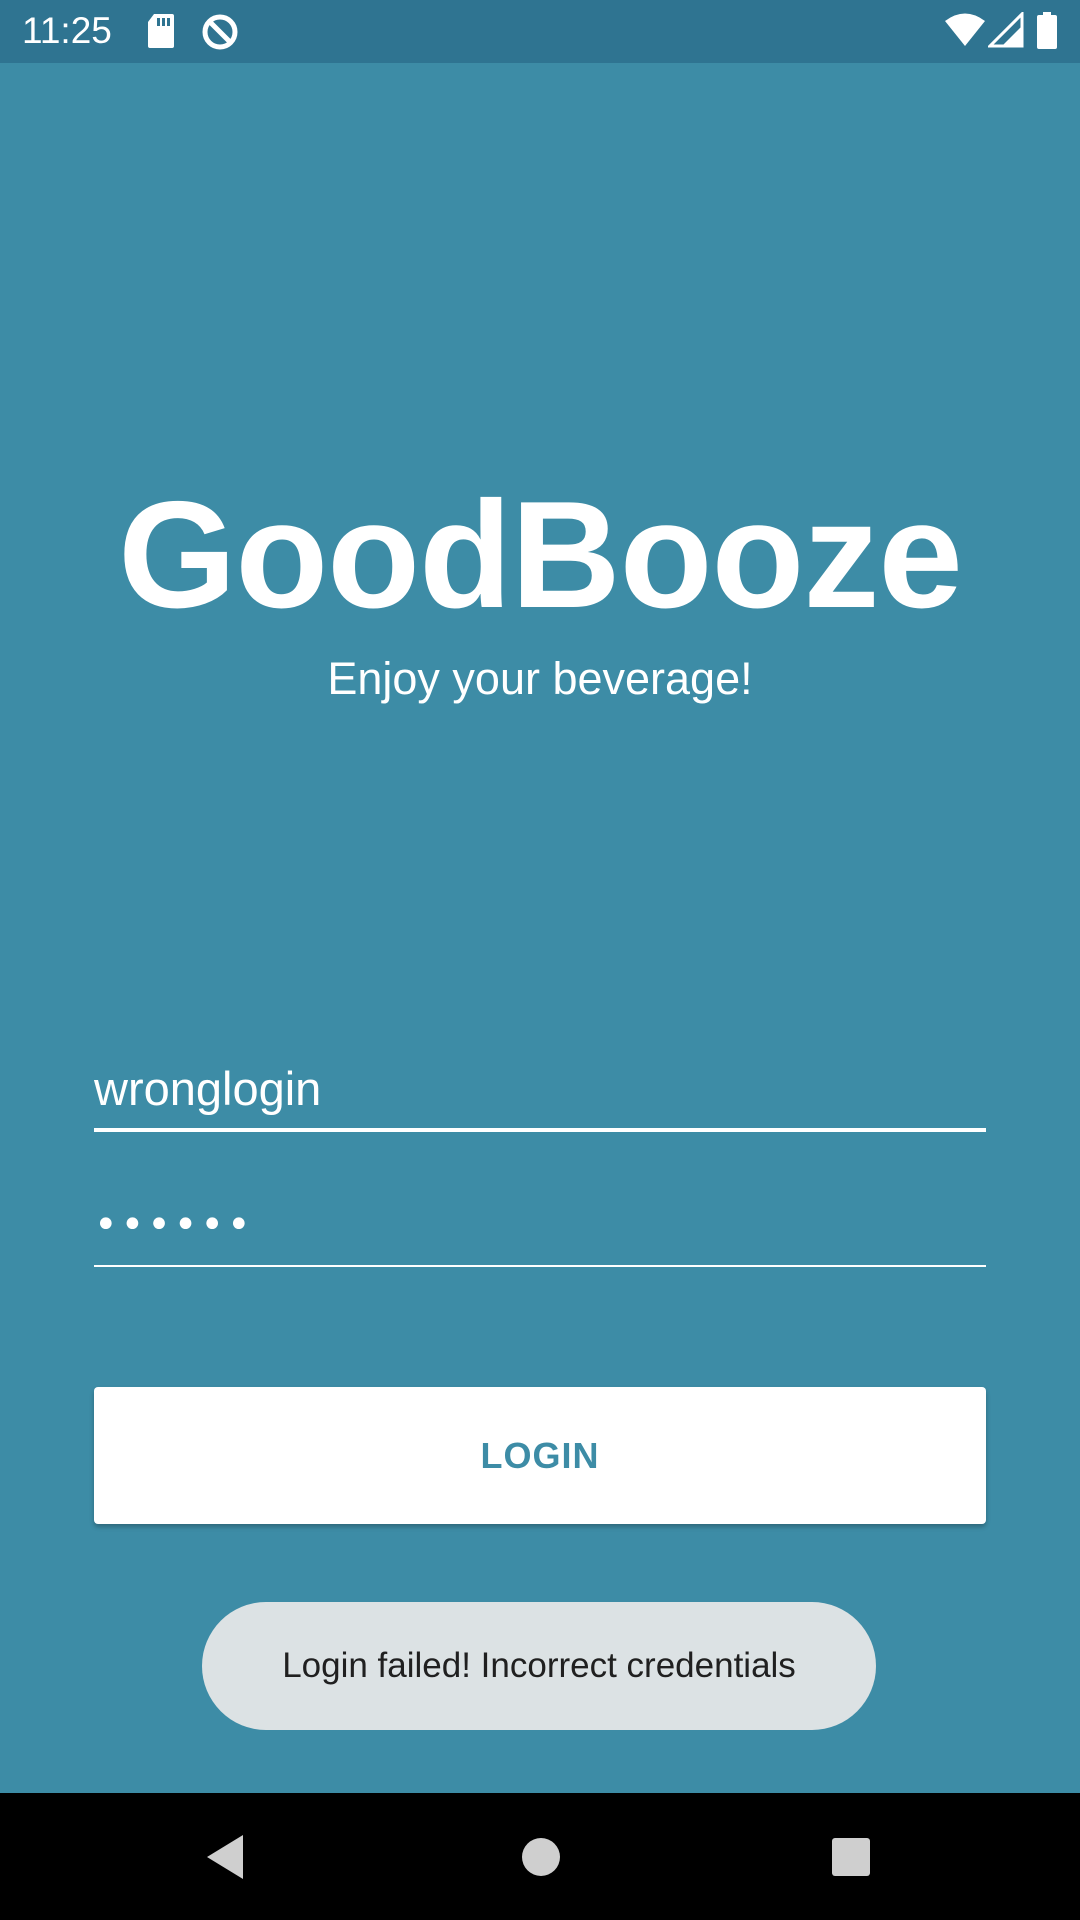 The image size is (1080, 1920). I want to click on recents-icon, so click(851, 1856).